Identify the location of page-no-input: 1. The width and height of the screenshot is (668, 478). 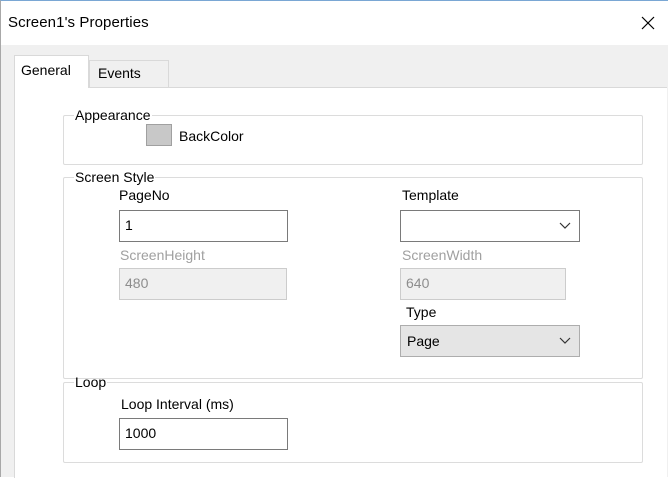
(203, 226).